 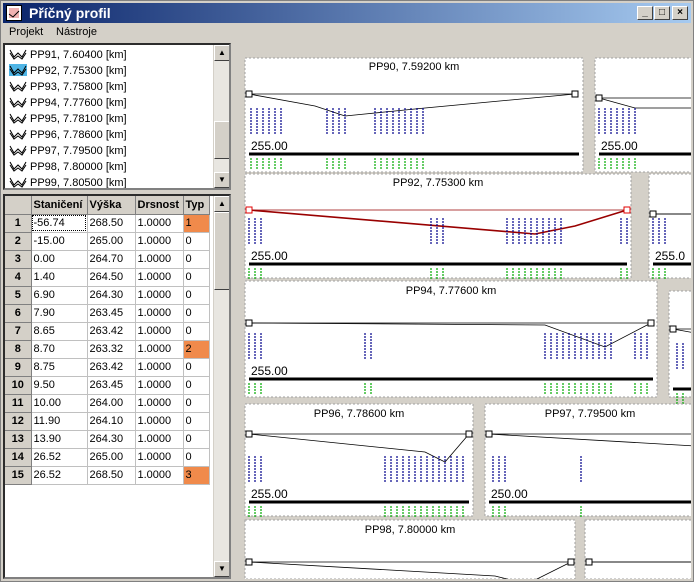 What do you see at coordinates (59, 223) in the screenshot?
I see `cell-staniceni: -56.74` at bounding box center [59, 223].